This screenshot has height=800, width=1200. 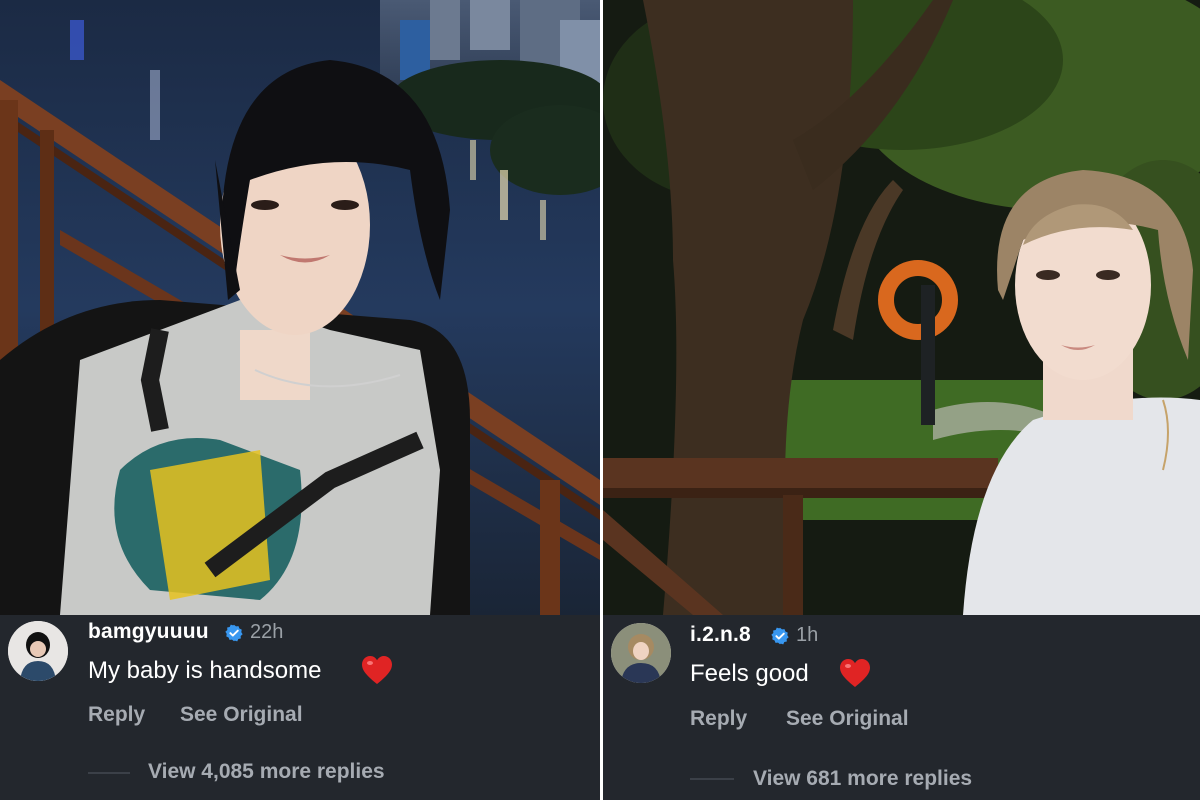 I want to click on view-more-replies-button: View 681 more replies, so click(x=862, y=779).